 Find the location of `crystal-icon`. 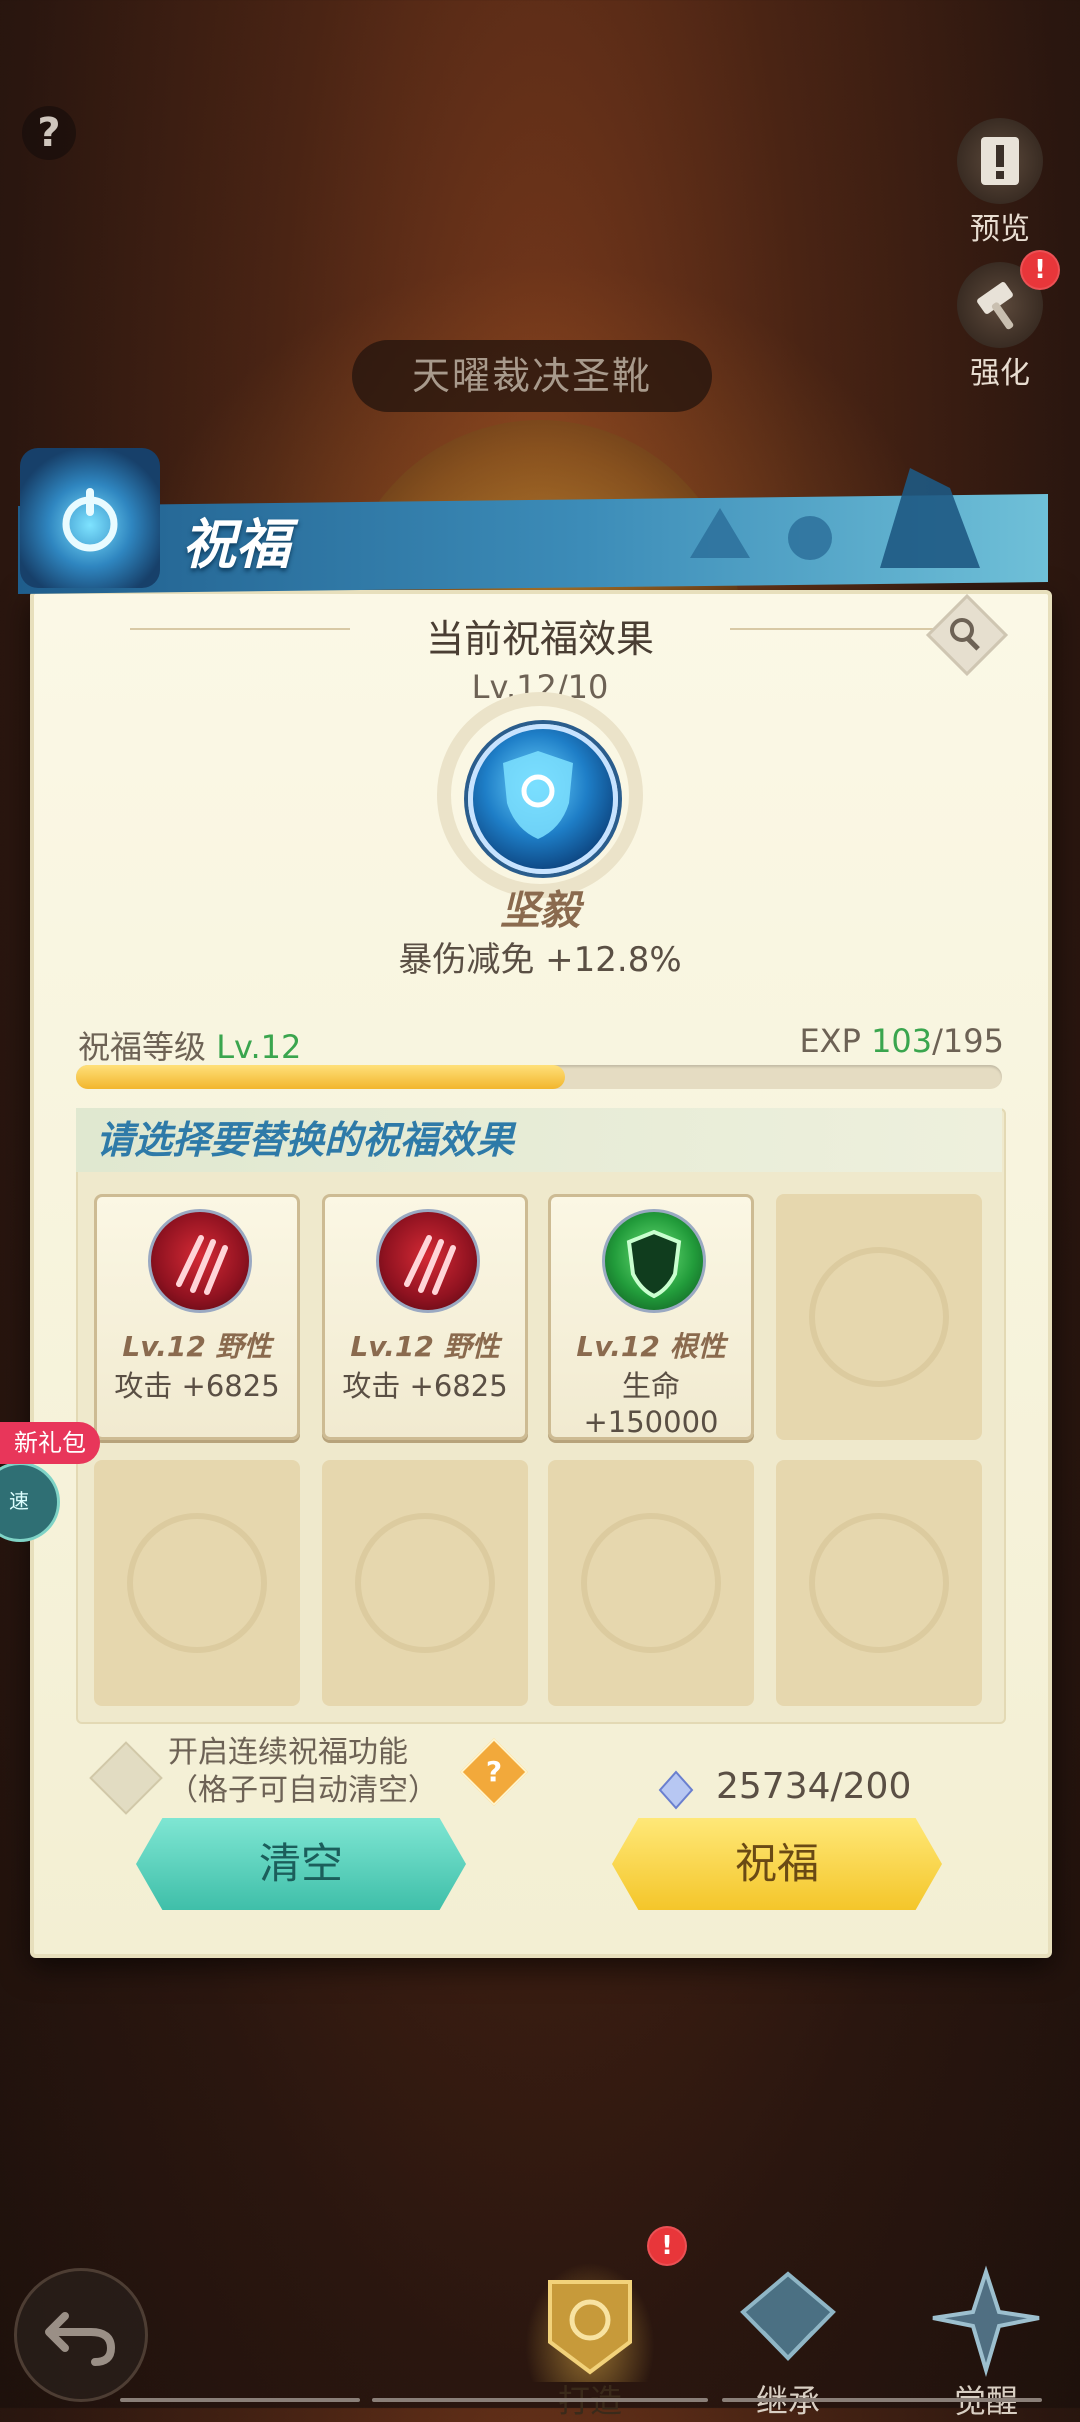

crystal-icon is located at coordinates (676, 1790).